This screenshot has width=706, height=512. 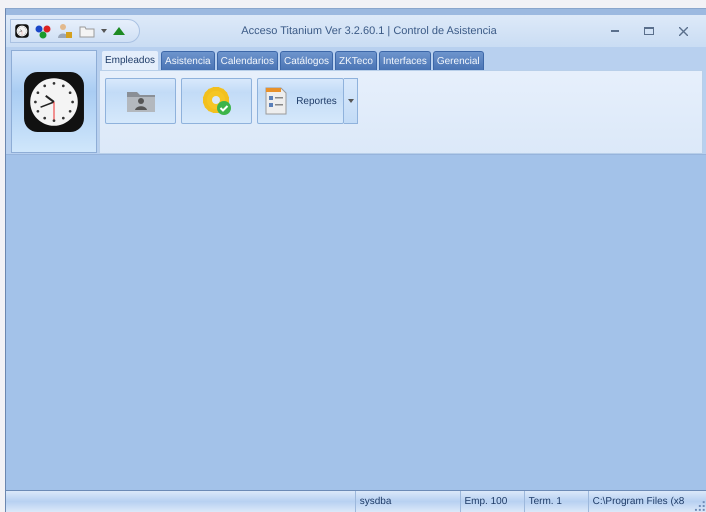 I want to click on user-lock-icon, so click(x=65, y=31).